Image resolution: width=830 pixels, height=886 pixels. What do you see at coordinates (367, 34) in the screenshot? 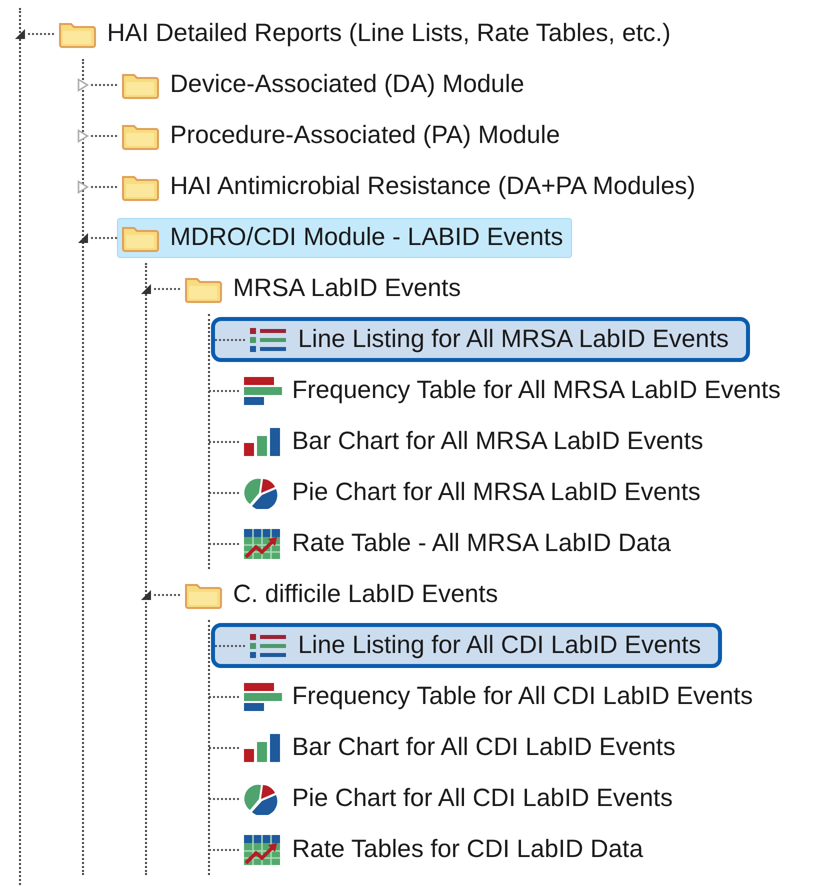
I see `tree-item: HAI Detailed Reports (Line Lists, Rate Tables, etc.)` at bounding box center [367, 34].